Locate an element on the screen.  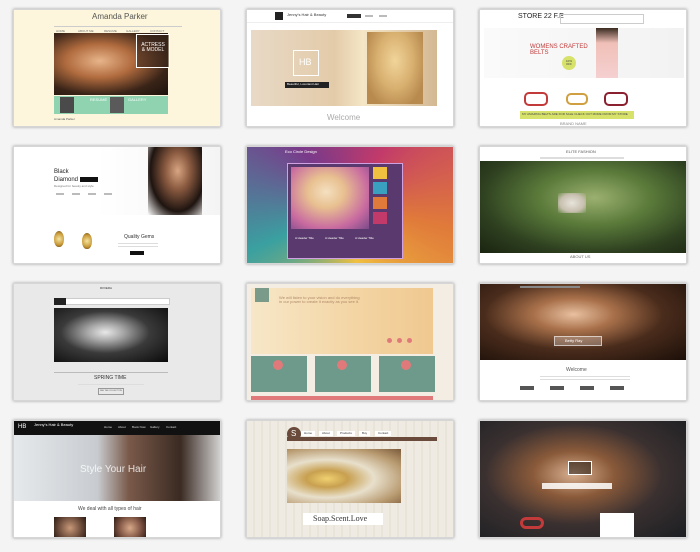
banner-box: ACTRESS & MODEL is located at coordinates (153, 51).